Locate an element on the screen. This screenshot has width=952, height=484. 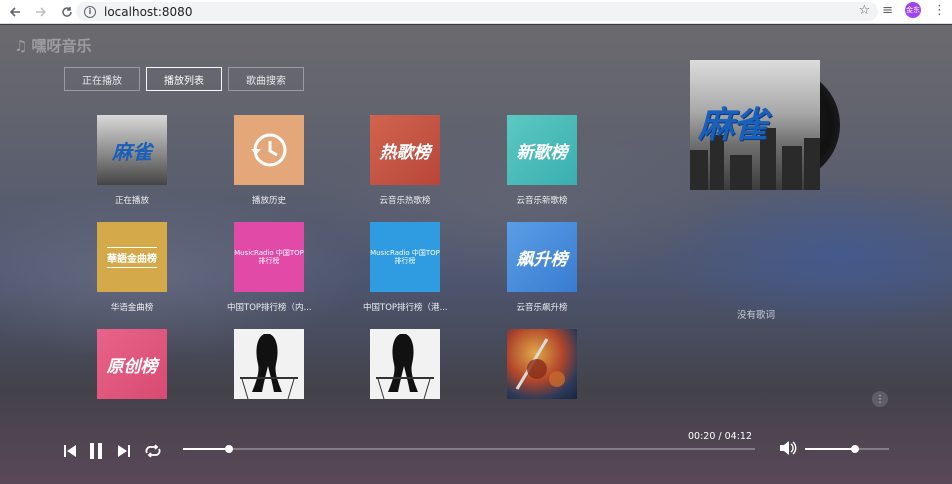
now-playing-album: 麻雀 is located at coordinates (765, 125).